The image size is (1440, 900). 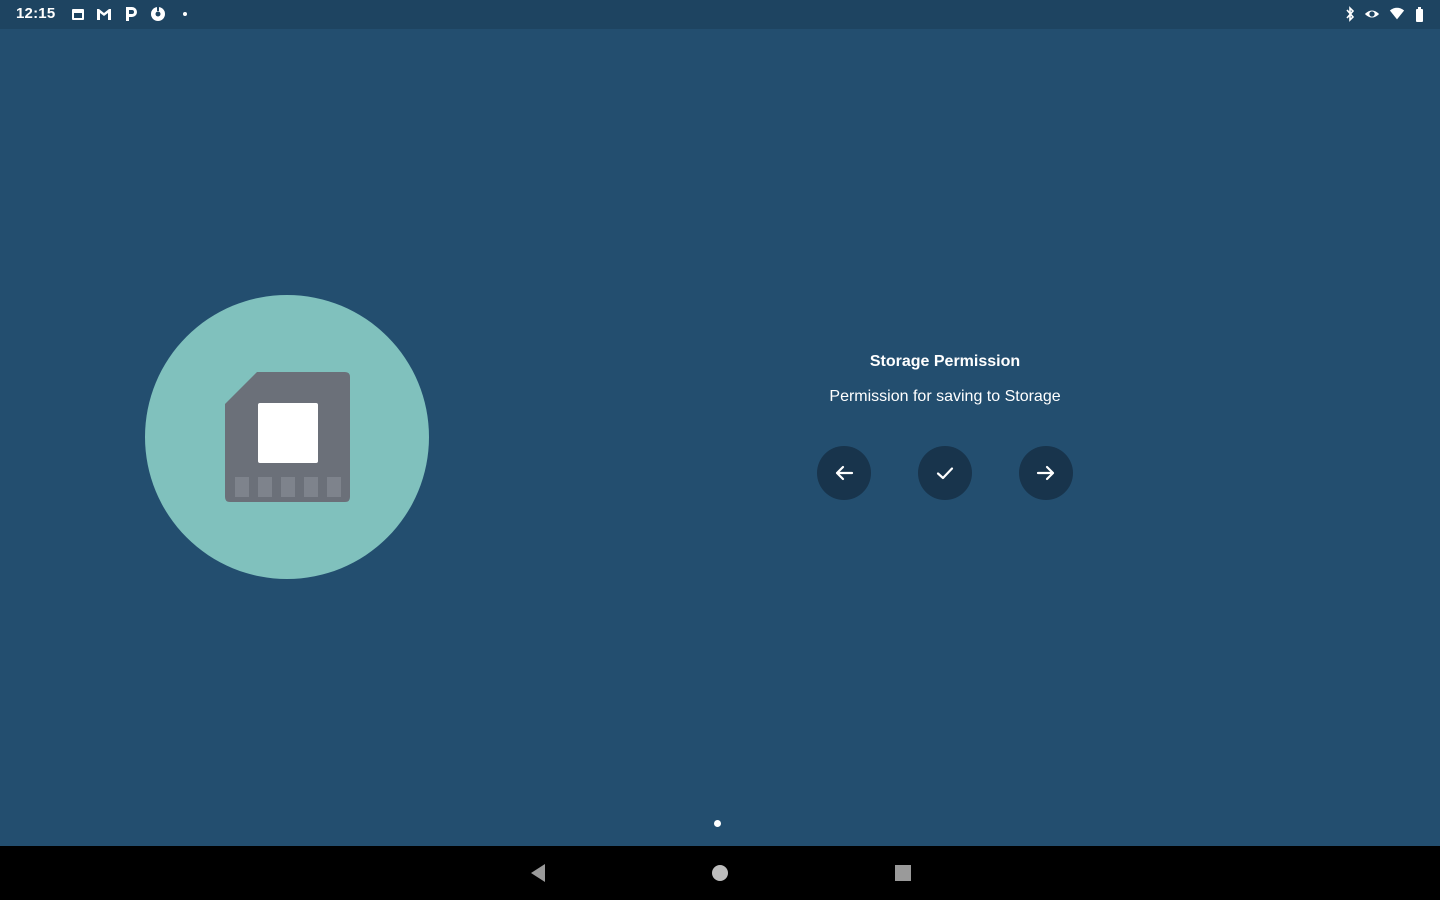 I want to click on battery-icon, so click(x=1419, y=14).